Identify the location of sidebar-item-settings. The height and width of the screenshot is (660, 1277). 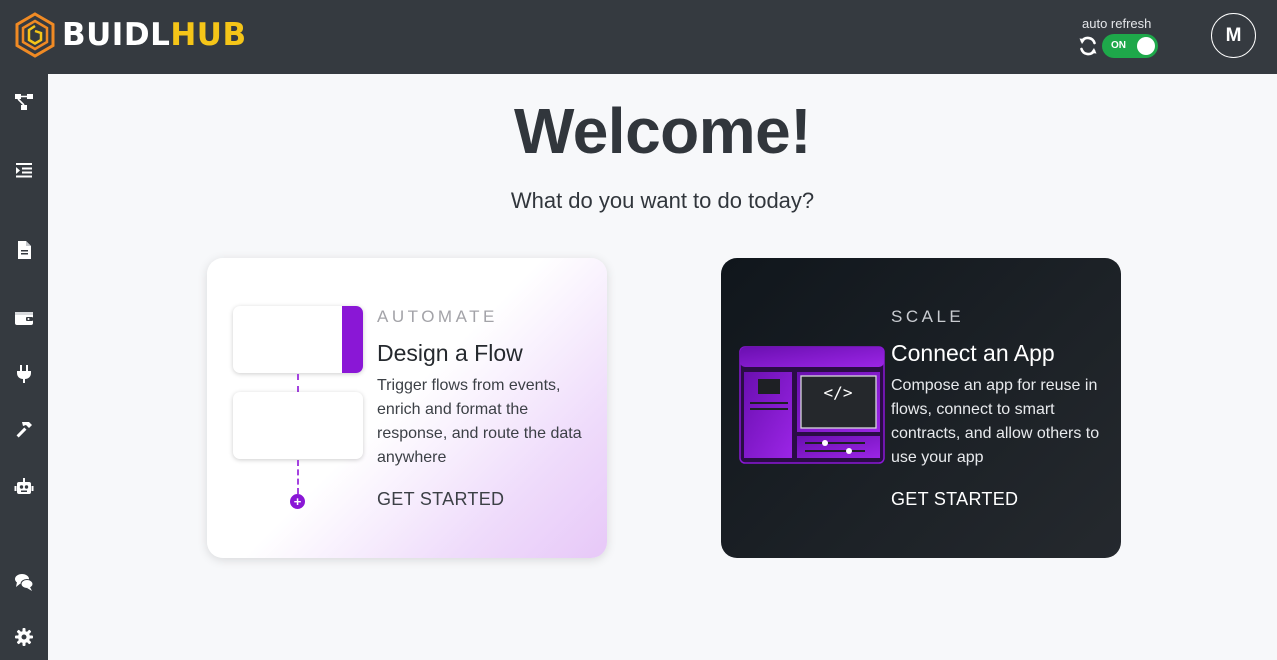
(24, 637).